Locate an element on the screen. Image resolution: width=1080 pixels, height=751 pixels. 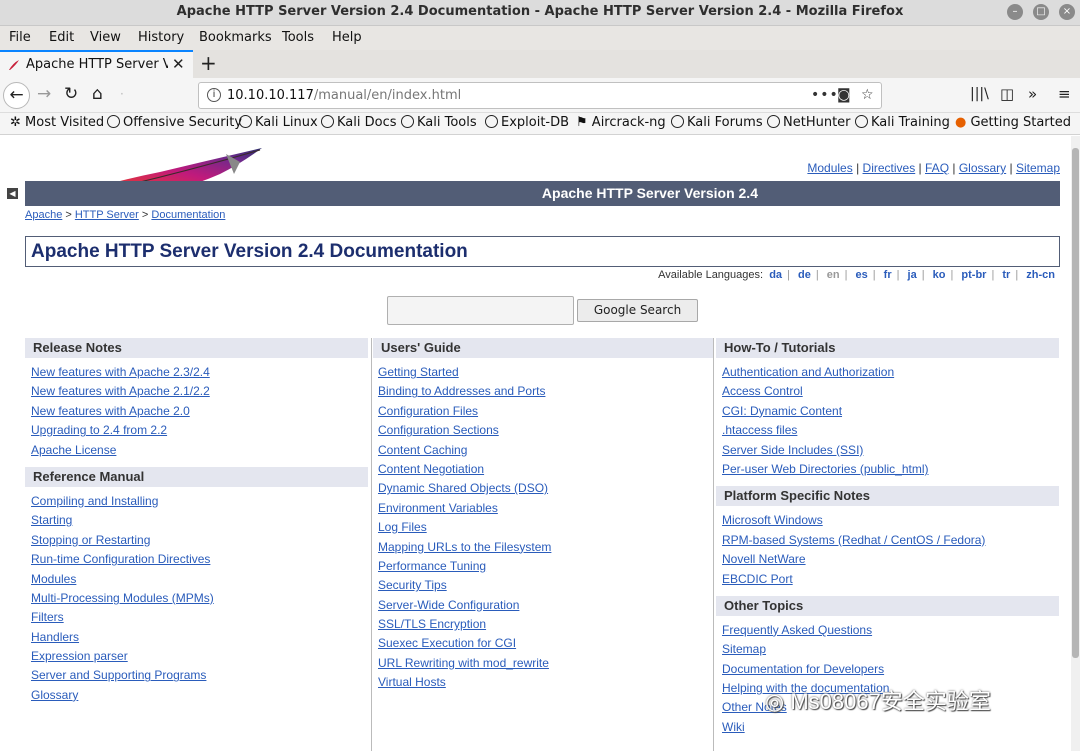
list-item-link: Content Negotiation is located at coordinates (431, 469).